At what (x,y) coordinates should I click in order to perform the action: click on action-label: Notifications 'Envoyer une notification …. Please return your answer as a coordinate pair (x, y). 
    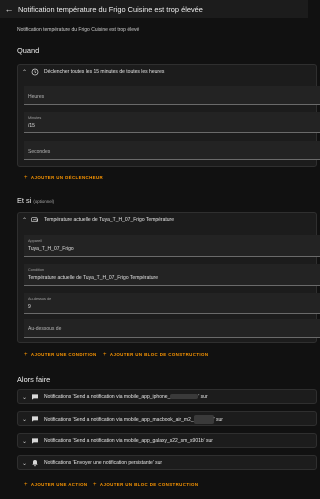
    Looking at the image, I should click on (103, 463).